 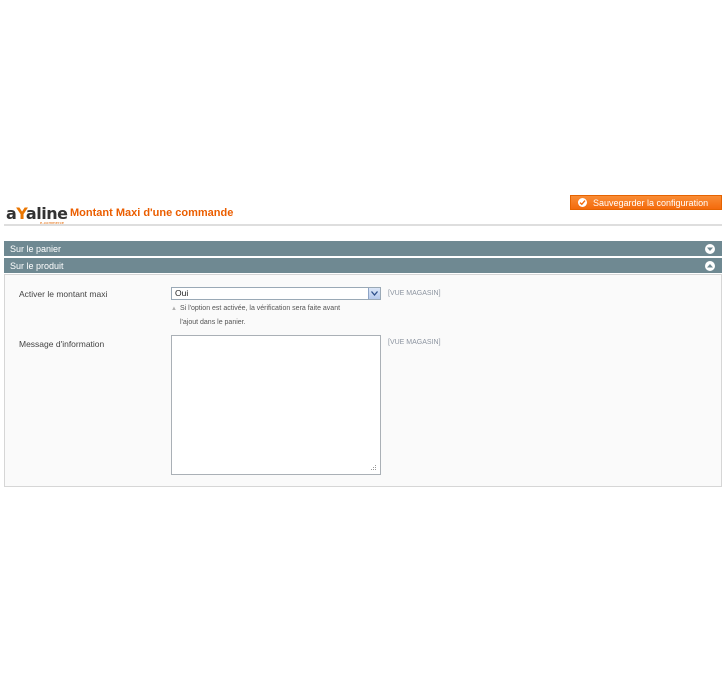 What do you see at coordinates (62, 344) in the screenshot?
I see `info-message-label: Message d'information` at bounding box center [62, 344].